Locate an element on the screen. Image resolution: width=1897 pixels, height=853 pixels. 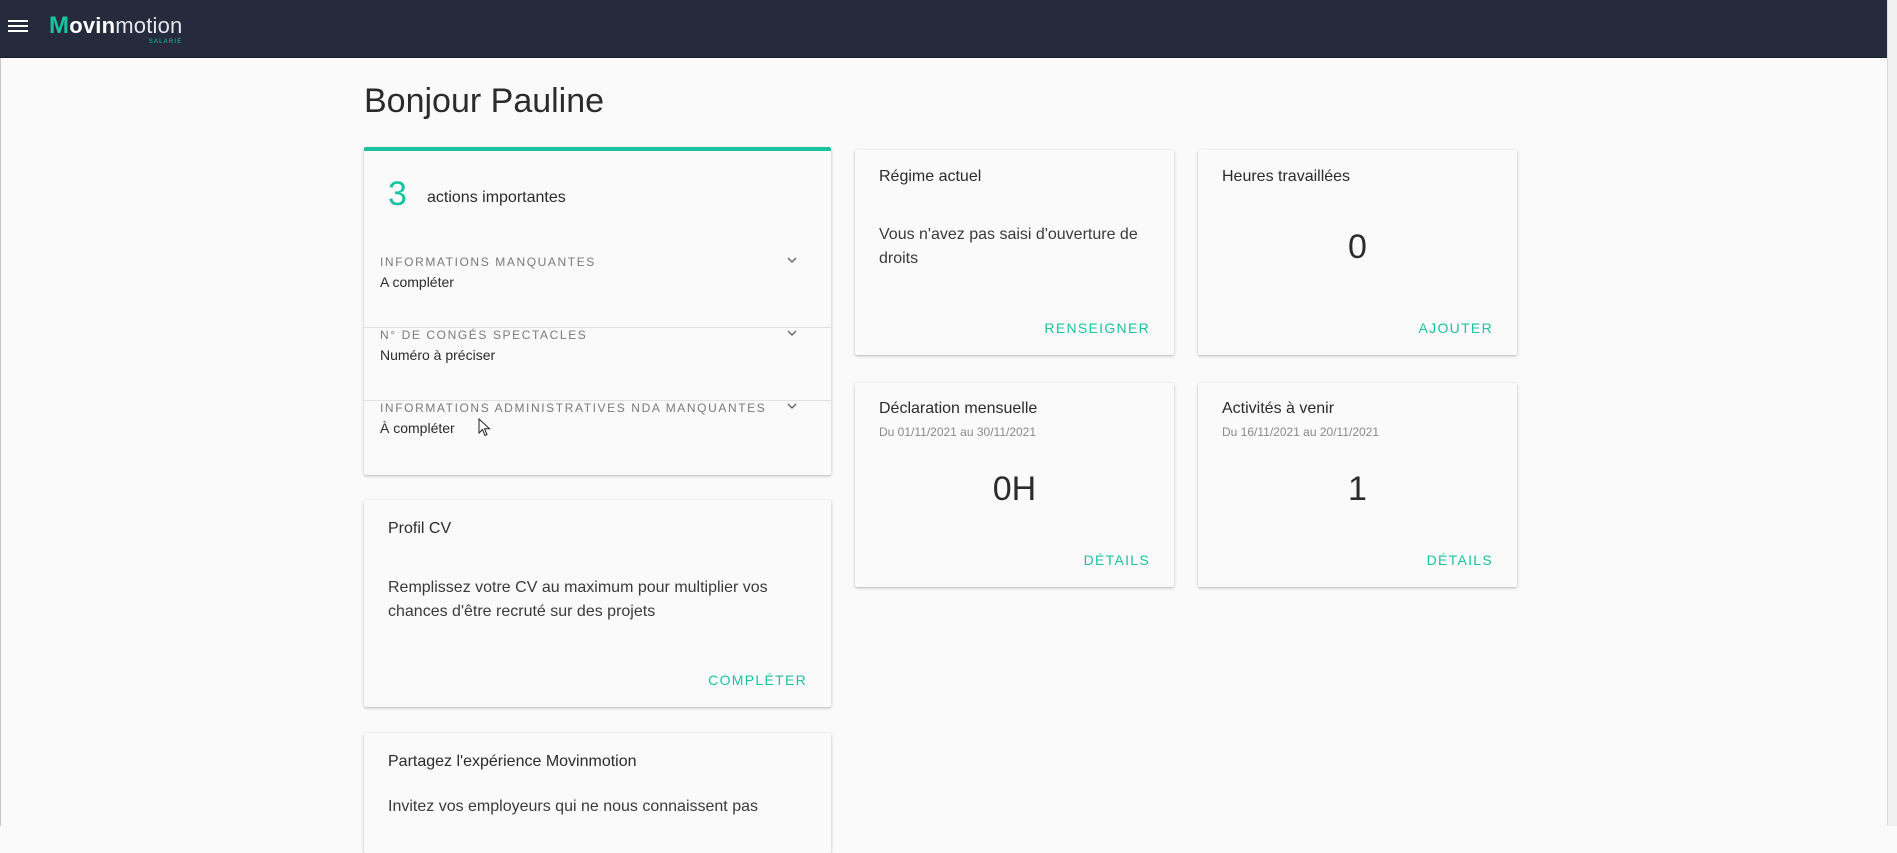
heures-travaillees-card: Heures travaillées 0 AJOUTER is located at coordinates (1357, 252).